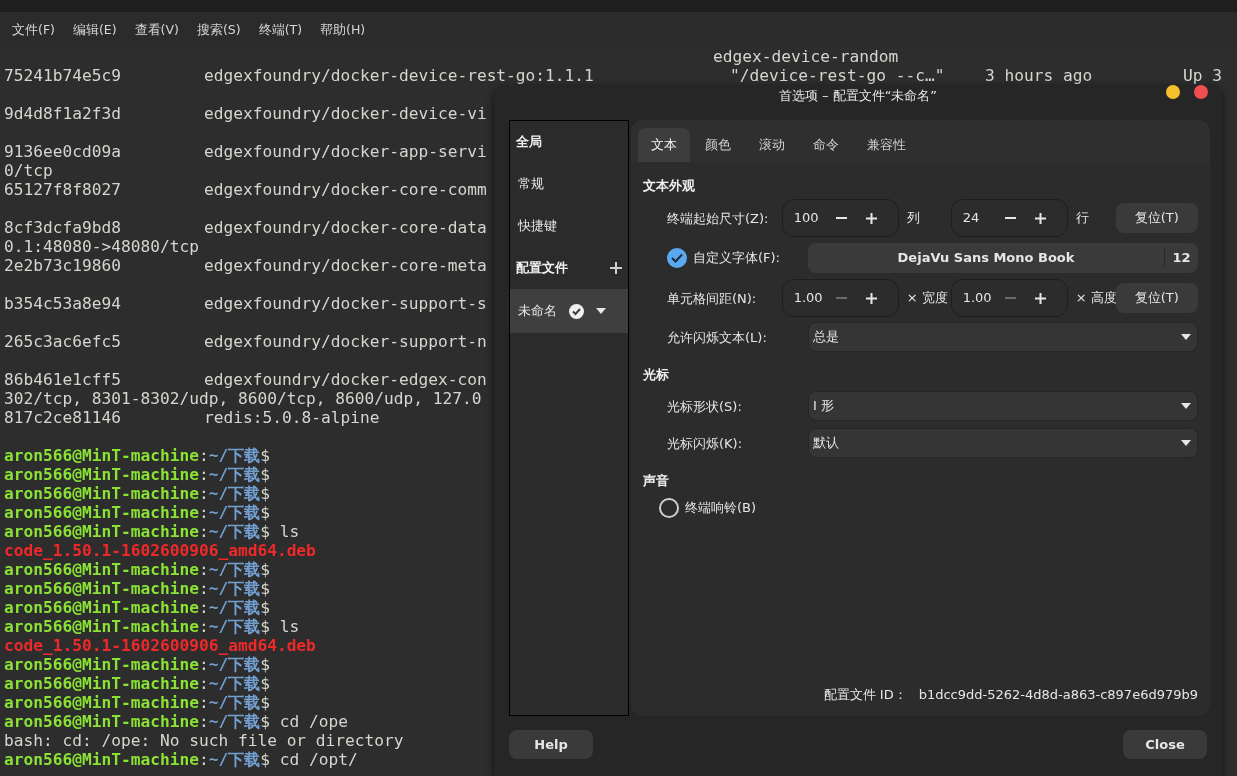 The width and height of the screenshot is (1237, 776). I want to click on spin-field: 24, so click(1009, 218).